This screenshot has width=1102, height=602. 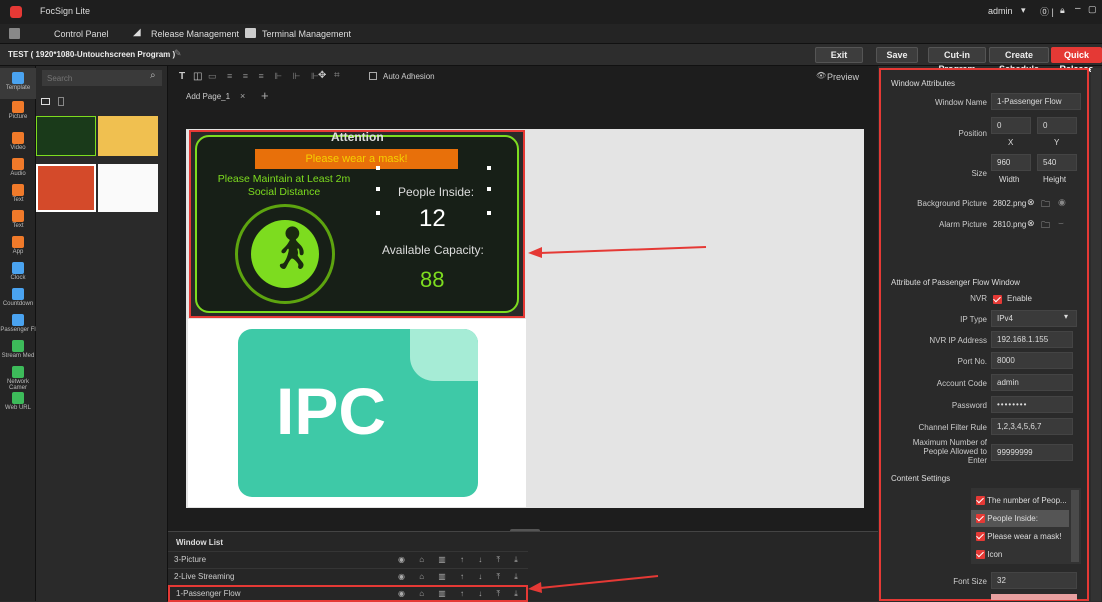 What do you see at coordinates (337, 75) in the screenshot?
I see `grid-icon: ⌗` at bounding box center [337, 75].